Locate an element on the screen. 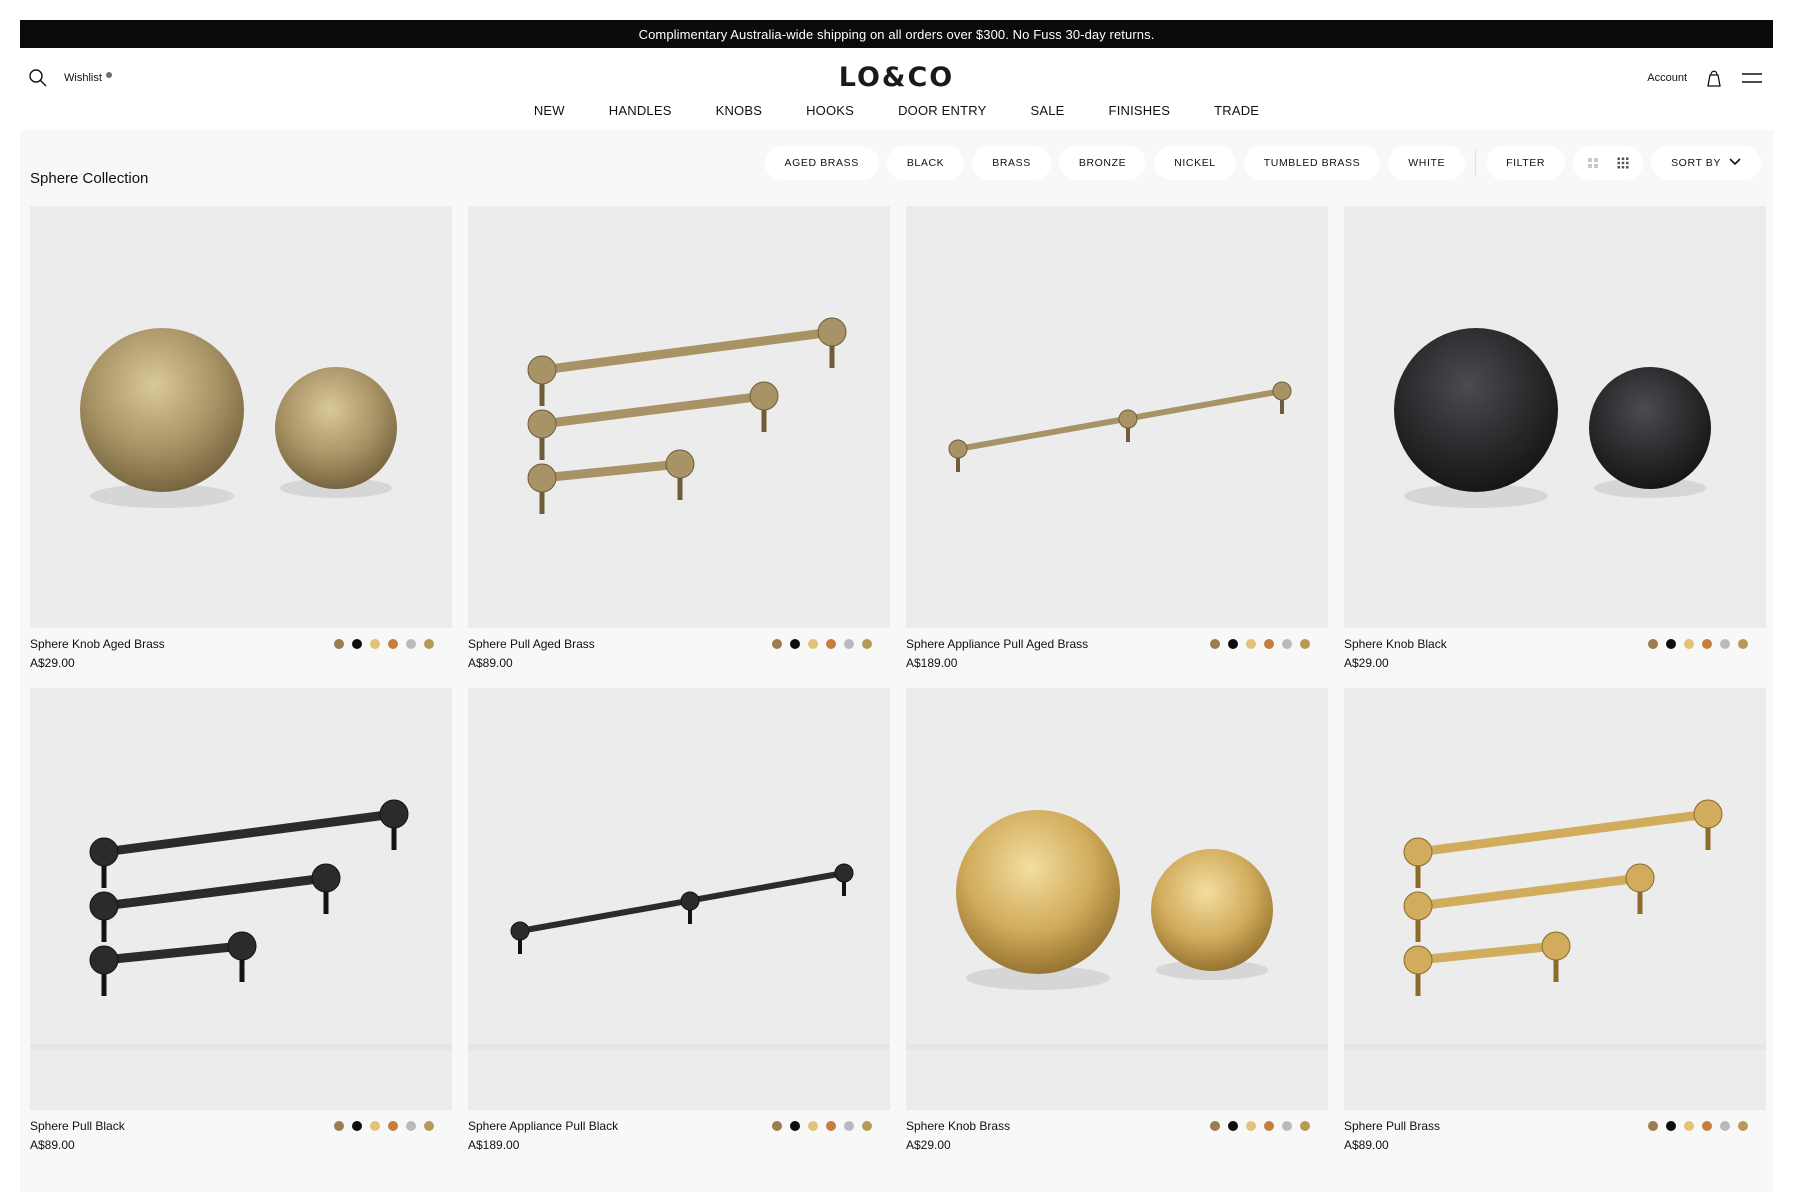  product-card: Sphere Appliance Pull Black A$189.00 is located at coordinates (679, 920).